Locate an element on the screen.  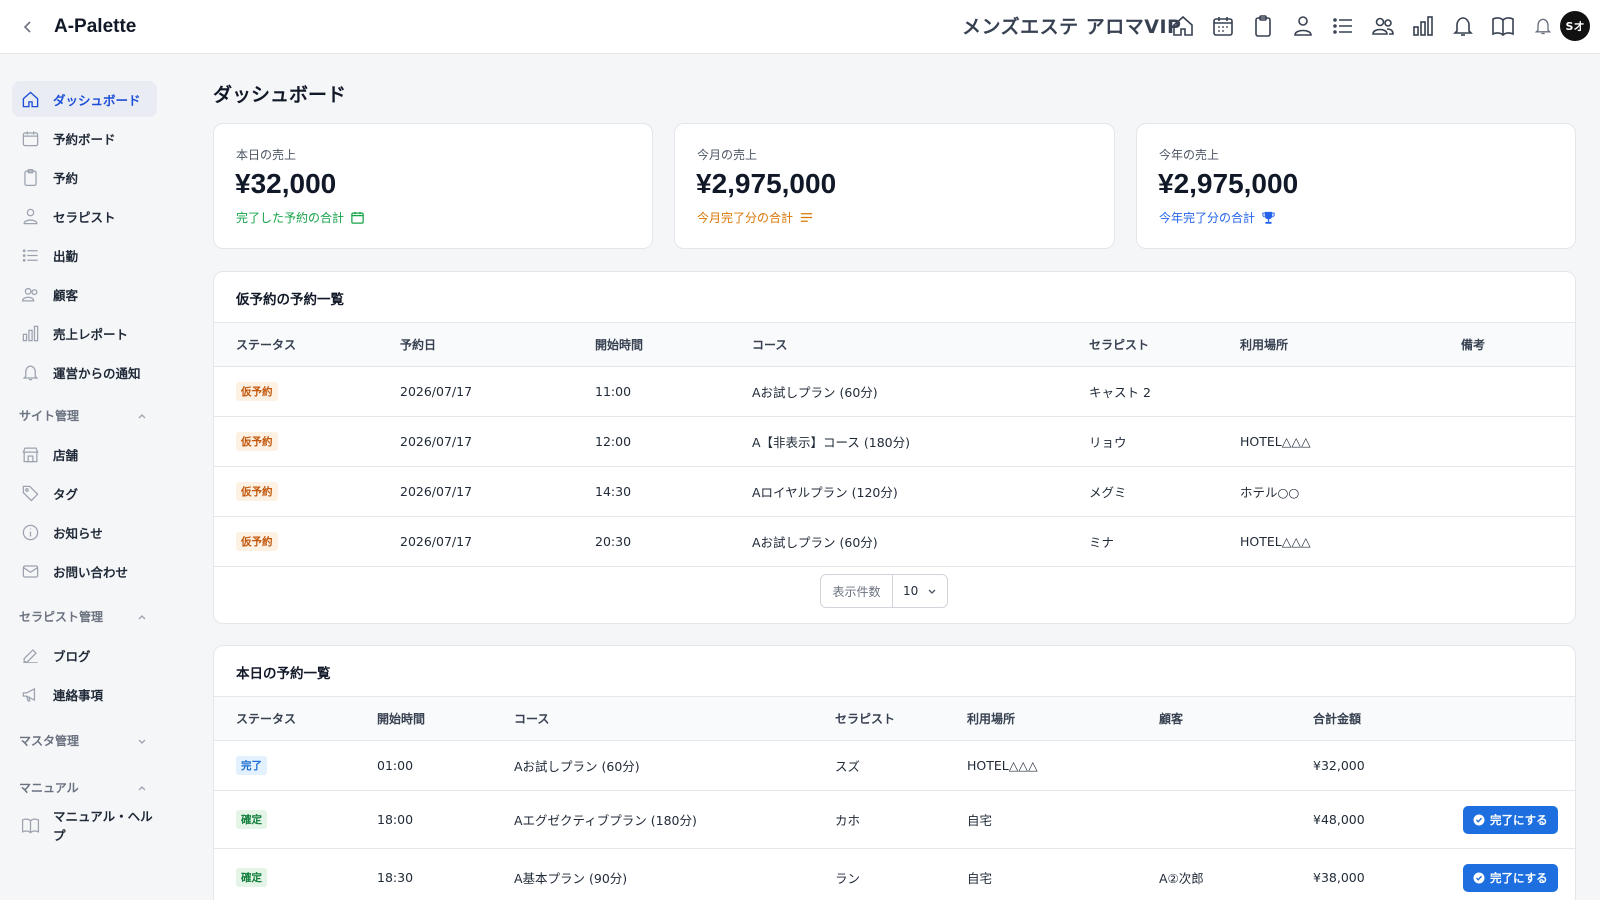
stat-note-text: 今年完了分の合計 is located at coordinates (1207, 218).